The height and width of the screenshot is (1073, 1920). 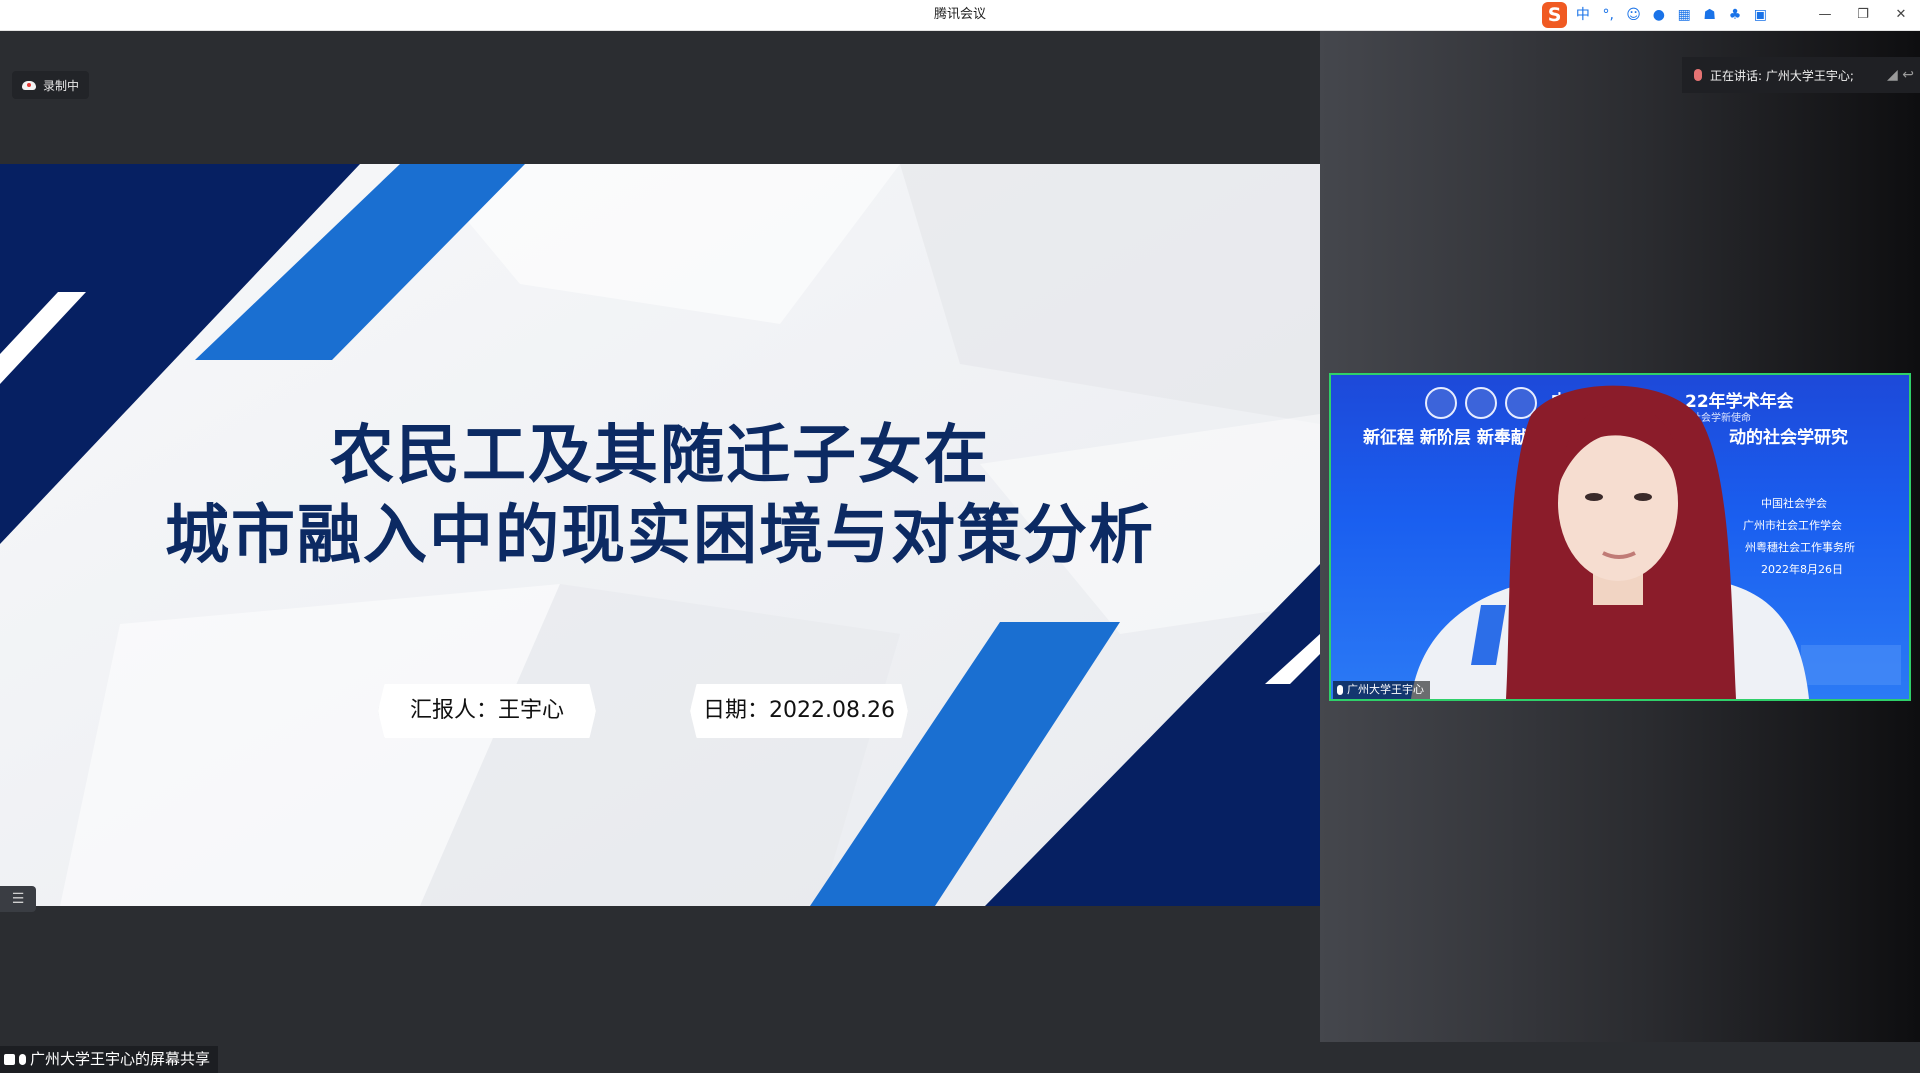 What do you see at coordinates (1851, 665) in the screenshot?
I see `backdrop-skyline` at bounding box center [1851, 665].